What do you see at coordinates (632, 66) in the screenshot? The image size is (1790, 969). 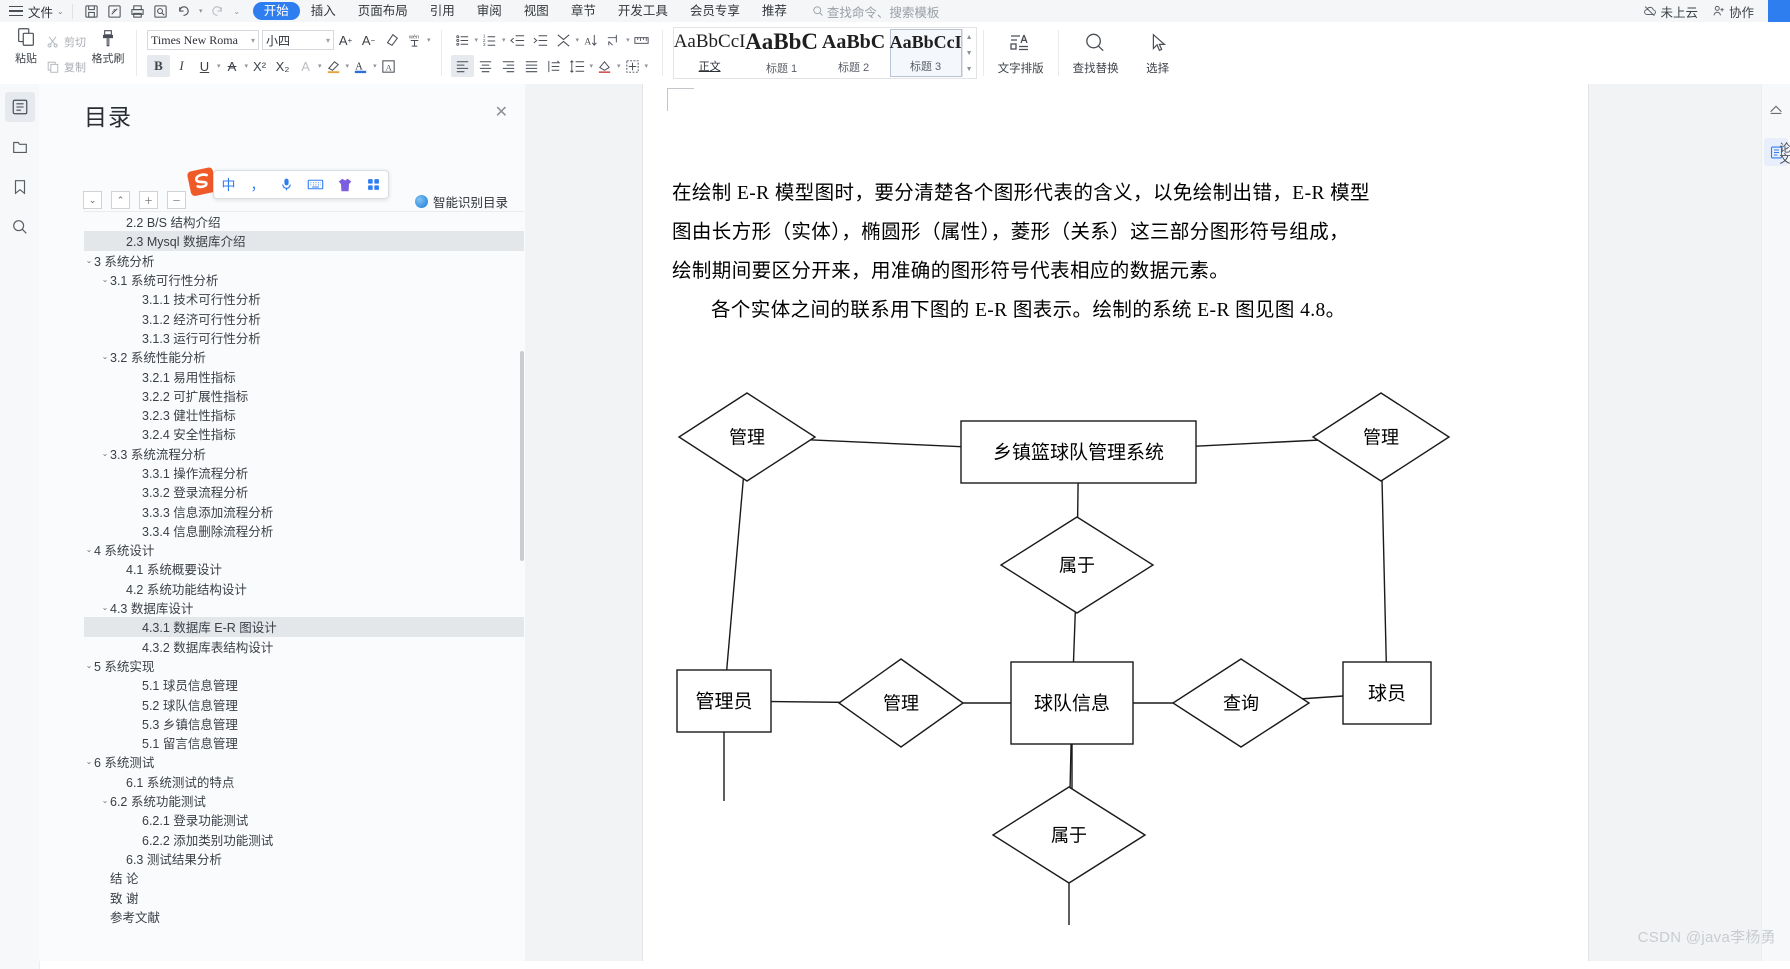 I see `borders-icon` at bounding box center [632, 66].